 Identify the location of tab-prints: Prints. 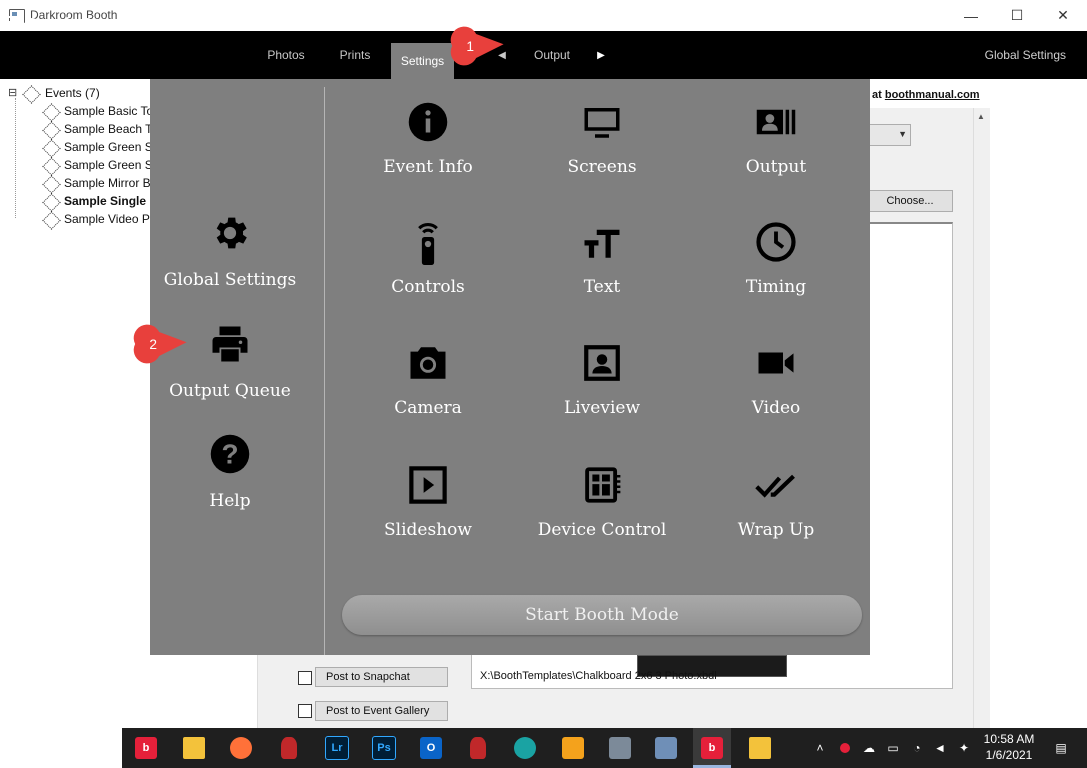
(355, 55).